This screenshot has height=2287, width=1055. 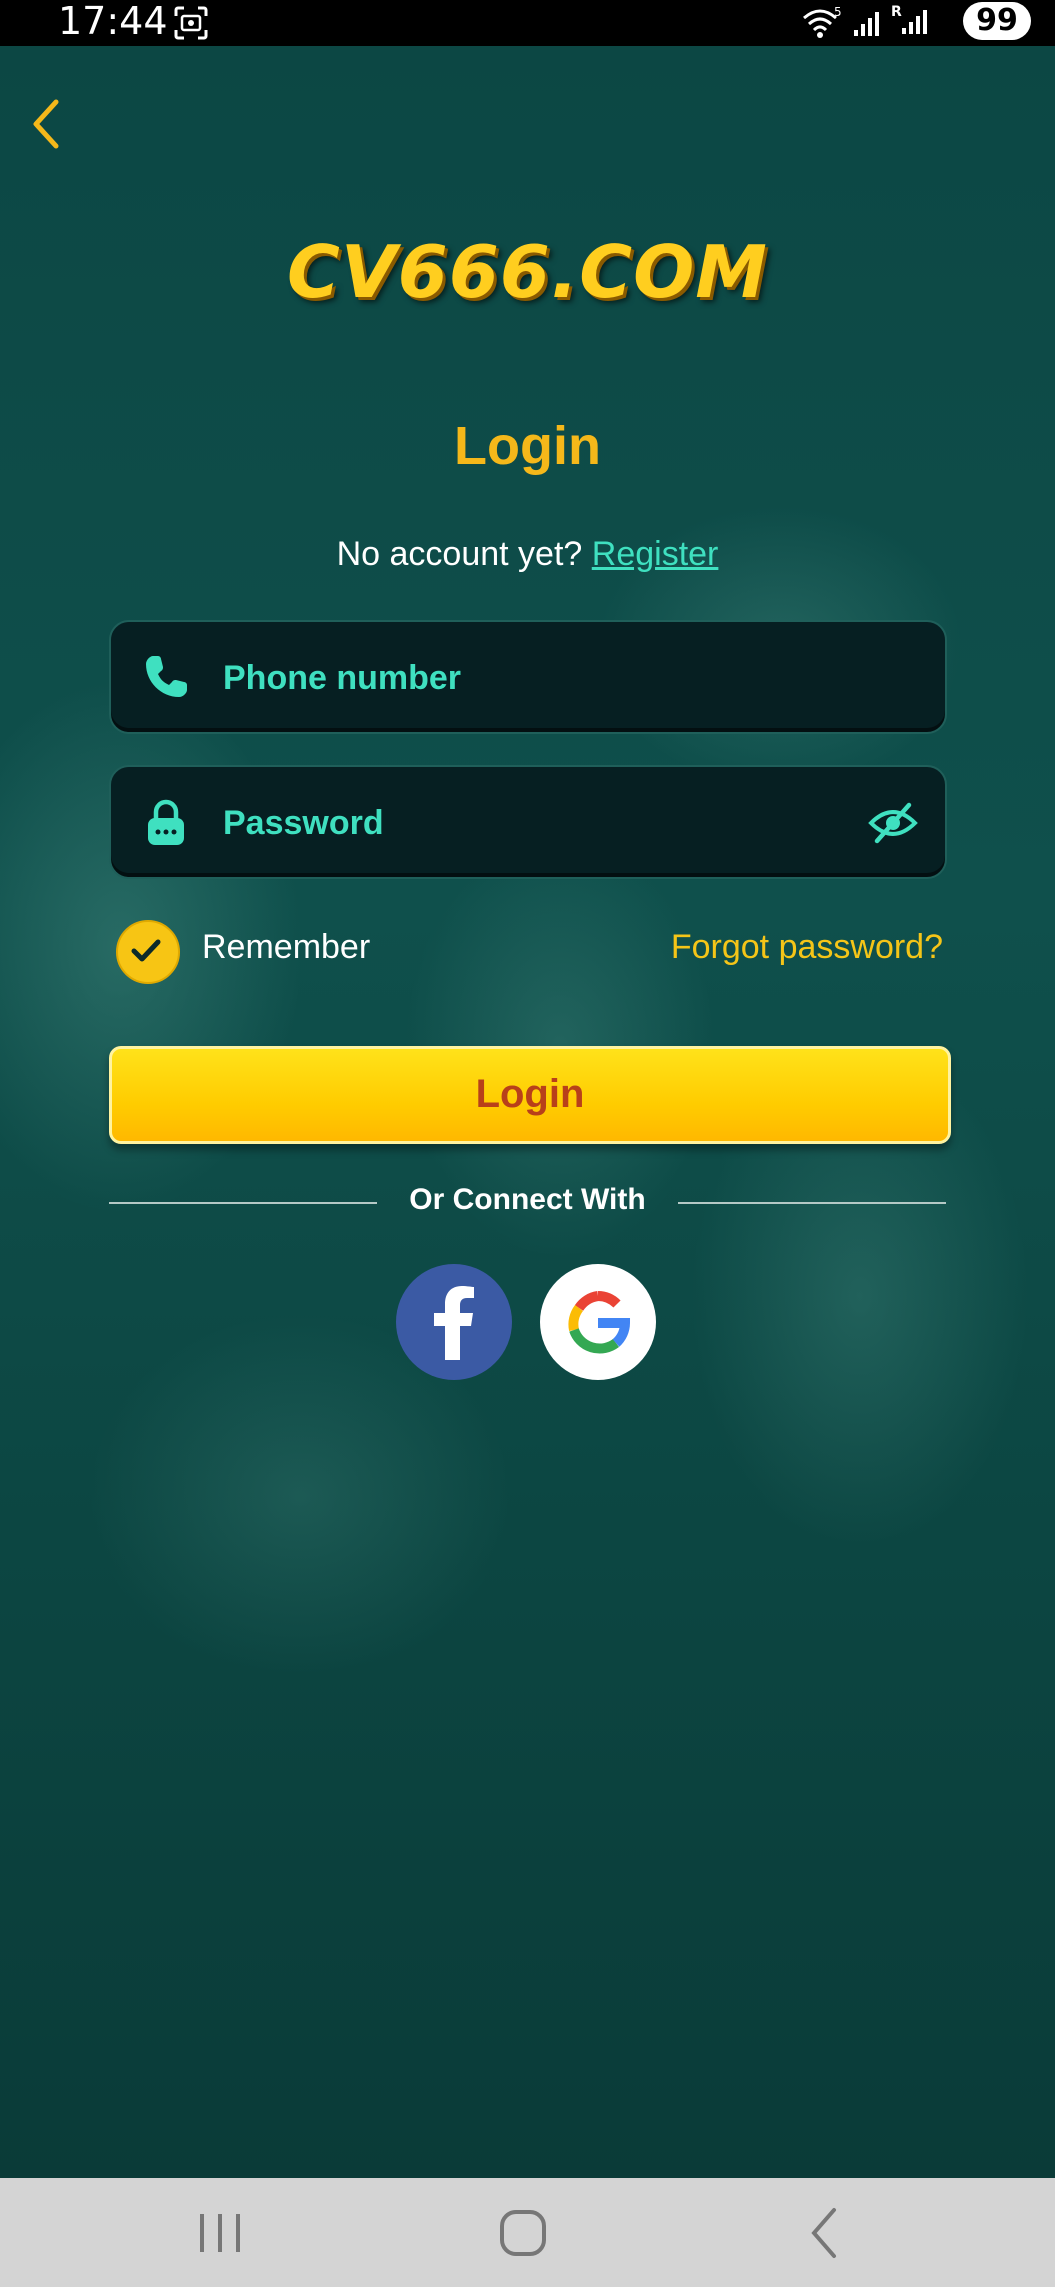 What do you see at coordinates (826, 2233) in the screenshot?
I see `back-nav-button` at bounding box center [826, 2233].